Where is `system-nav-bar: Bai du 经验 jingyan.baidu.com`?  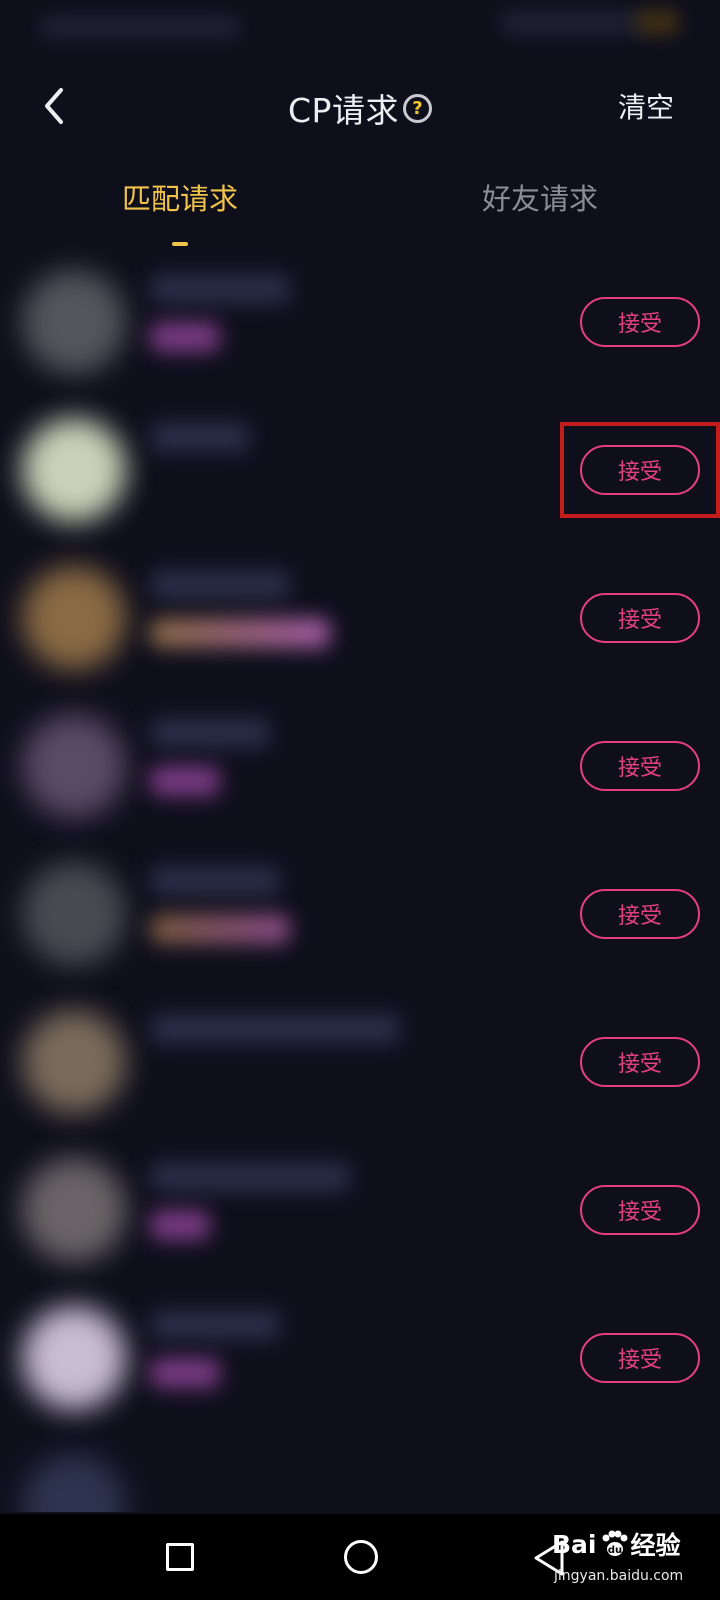 system-nav-bar: Bai du 经验 jingyan.baidu.com is located at coordinates (360, 1557).